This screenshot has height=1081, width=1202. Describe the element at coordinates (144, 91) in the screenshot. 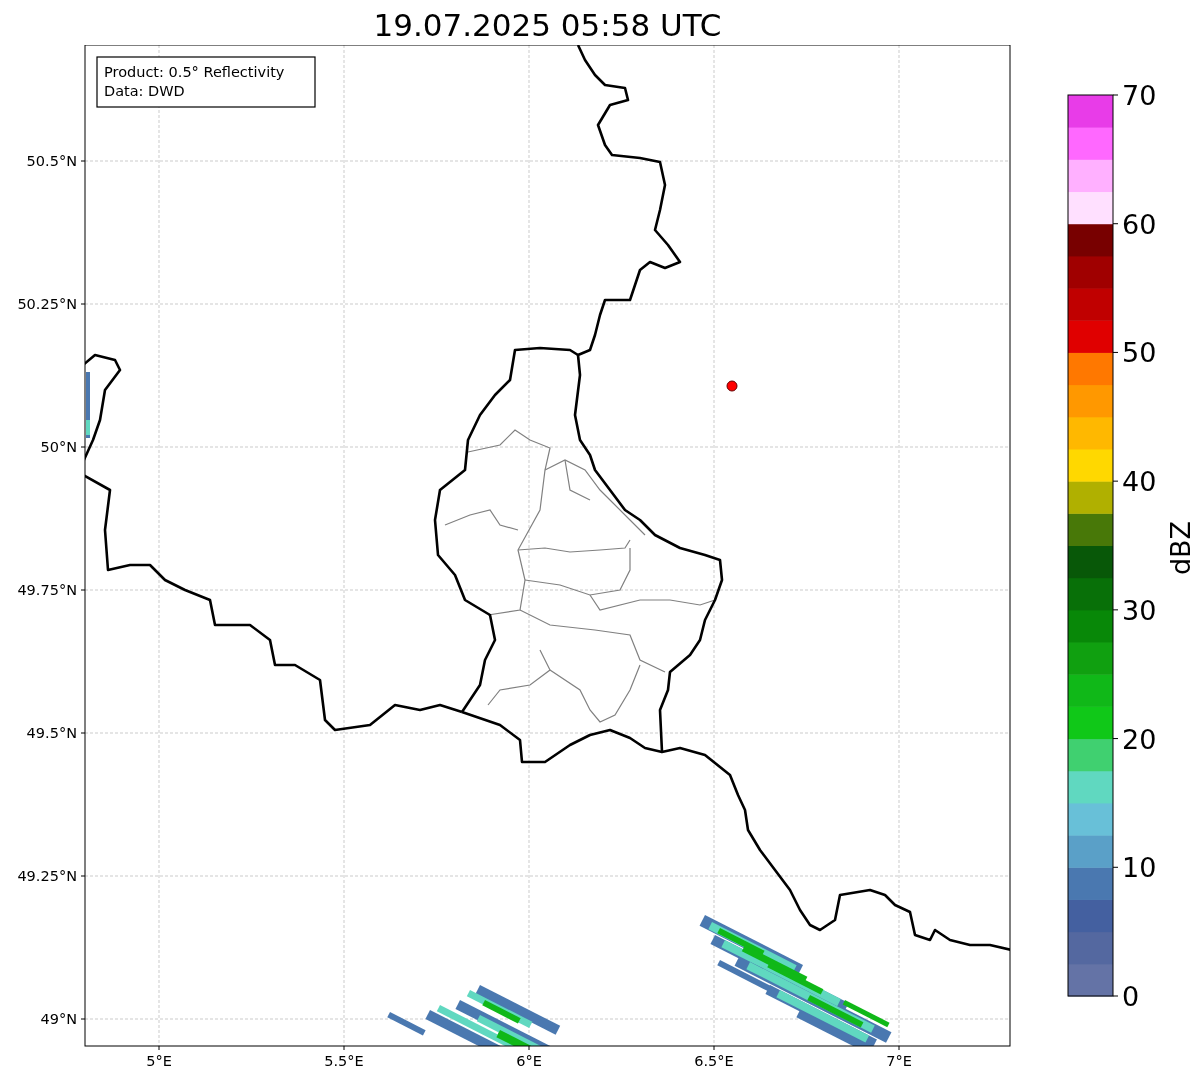

I see `info-text: Data: DWD` at that location.